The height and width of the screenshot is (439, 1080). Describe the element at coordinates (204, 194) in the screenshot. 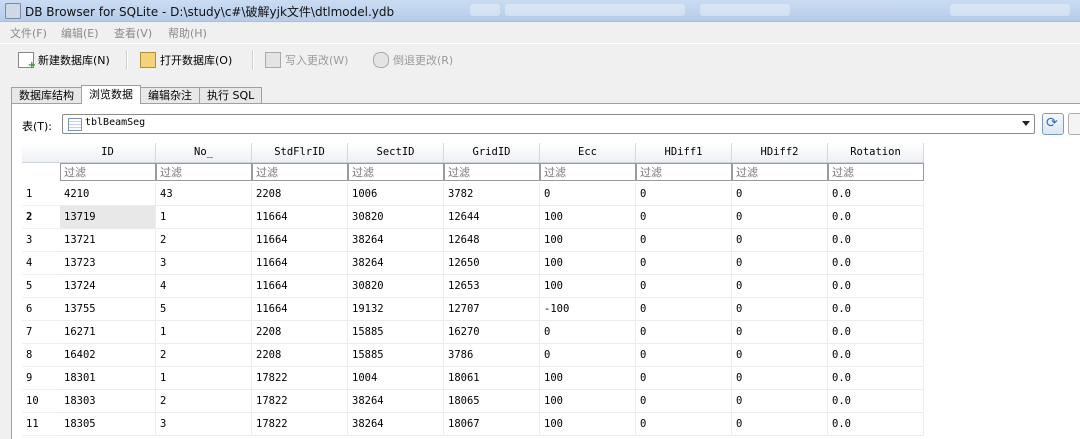

I see `table-cell: 43` at that location.